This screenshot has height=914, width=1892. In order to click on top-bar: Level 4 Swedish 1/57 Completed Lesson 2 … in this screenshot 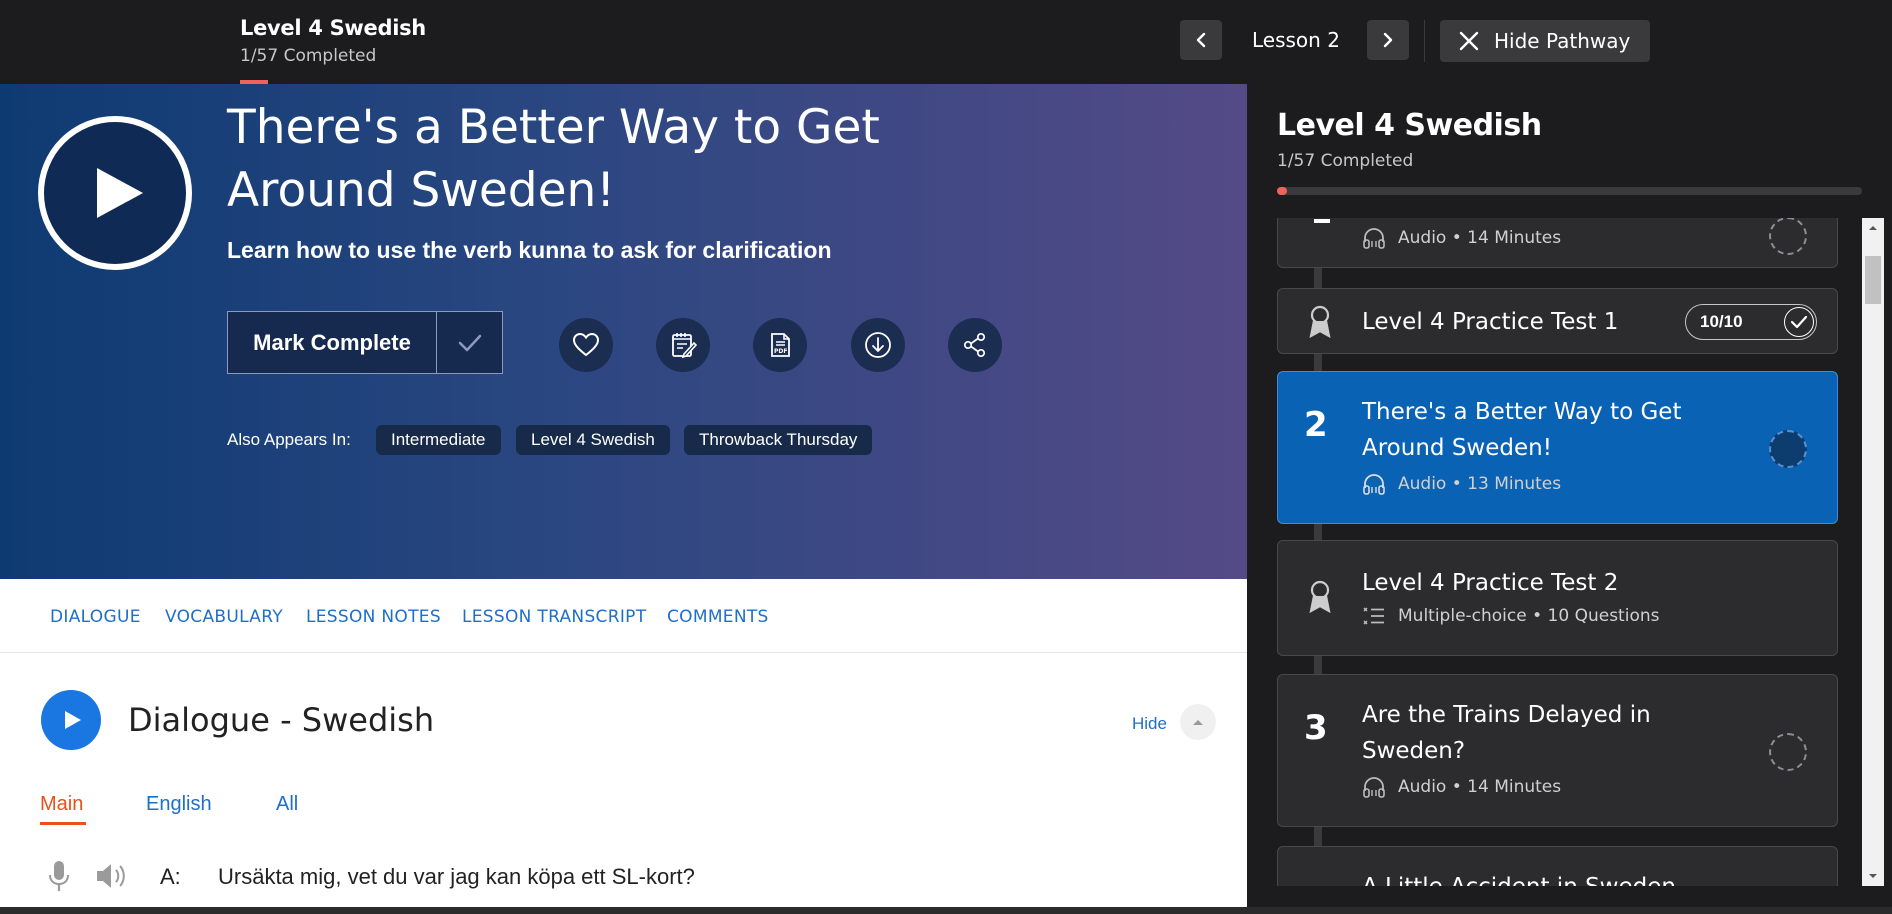, I will do `click(946, 42)`.